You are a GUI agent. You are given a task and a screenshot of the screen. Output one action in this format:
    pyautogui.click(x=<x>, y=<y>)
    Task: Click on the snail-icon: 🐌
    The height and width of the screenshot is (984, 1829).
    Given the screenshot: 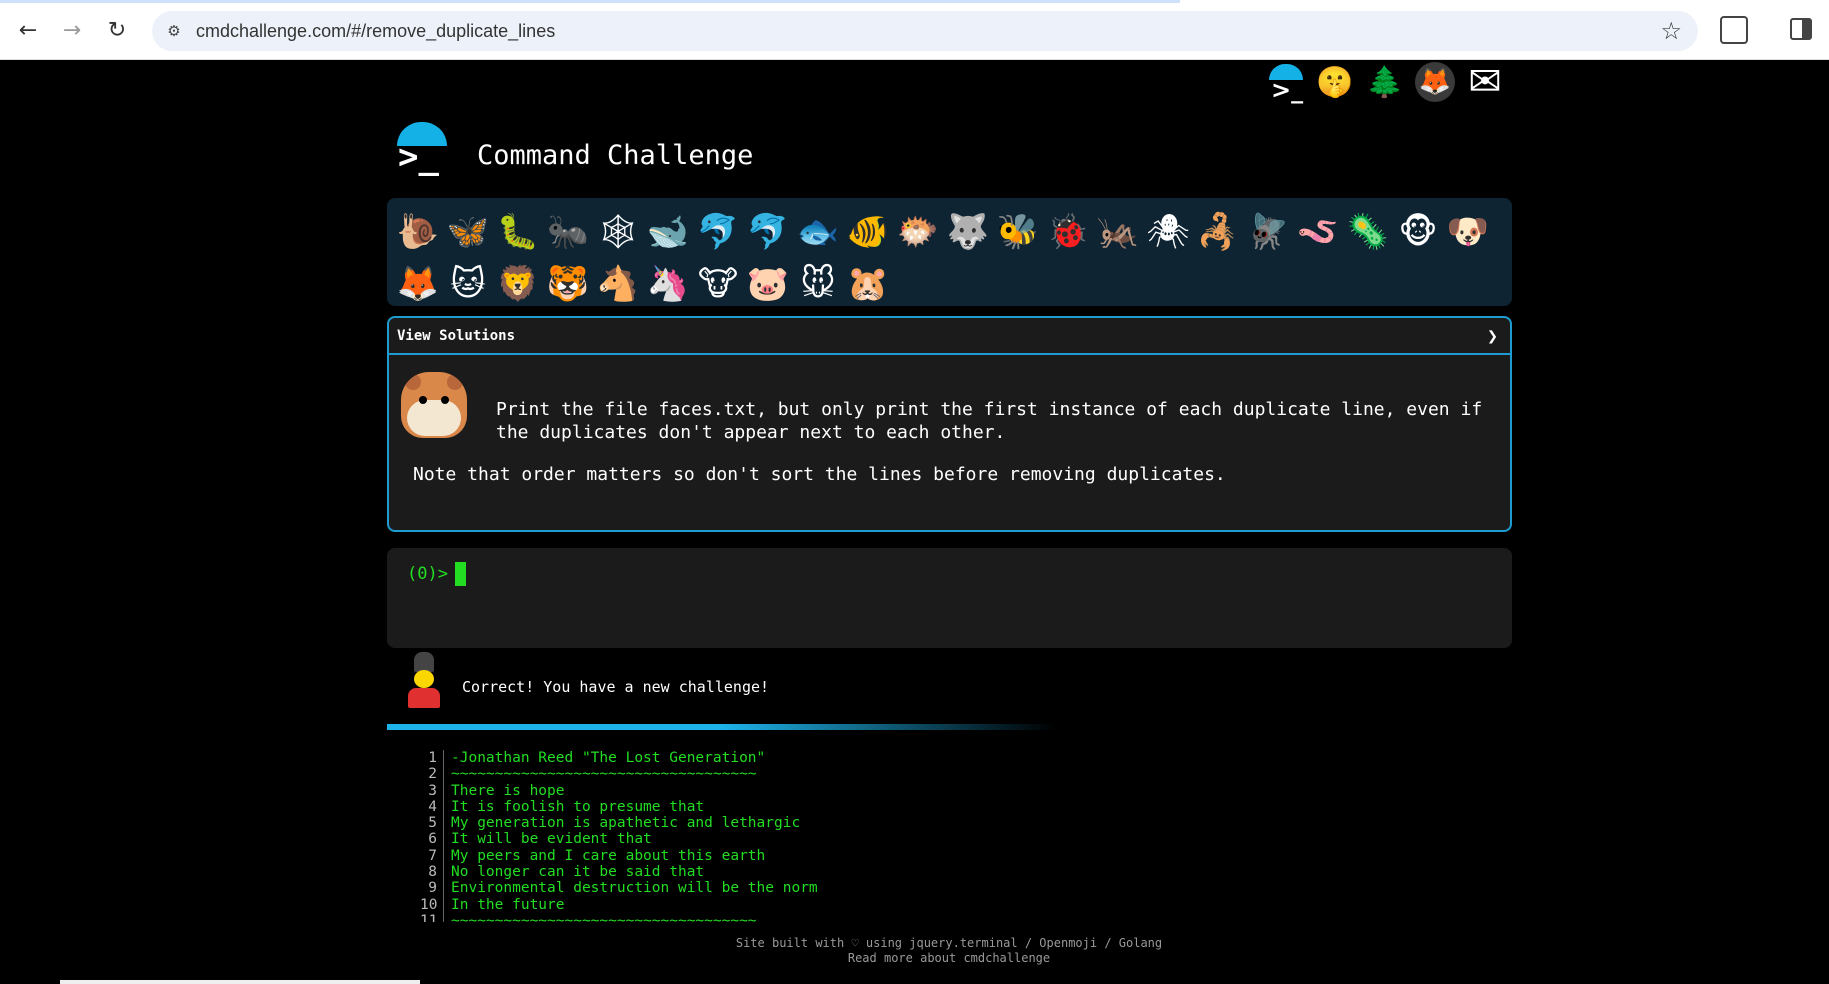 What is the action you would take?
    pyautogui.click(x=418, y=232)
    